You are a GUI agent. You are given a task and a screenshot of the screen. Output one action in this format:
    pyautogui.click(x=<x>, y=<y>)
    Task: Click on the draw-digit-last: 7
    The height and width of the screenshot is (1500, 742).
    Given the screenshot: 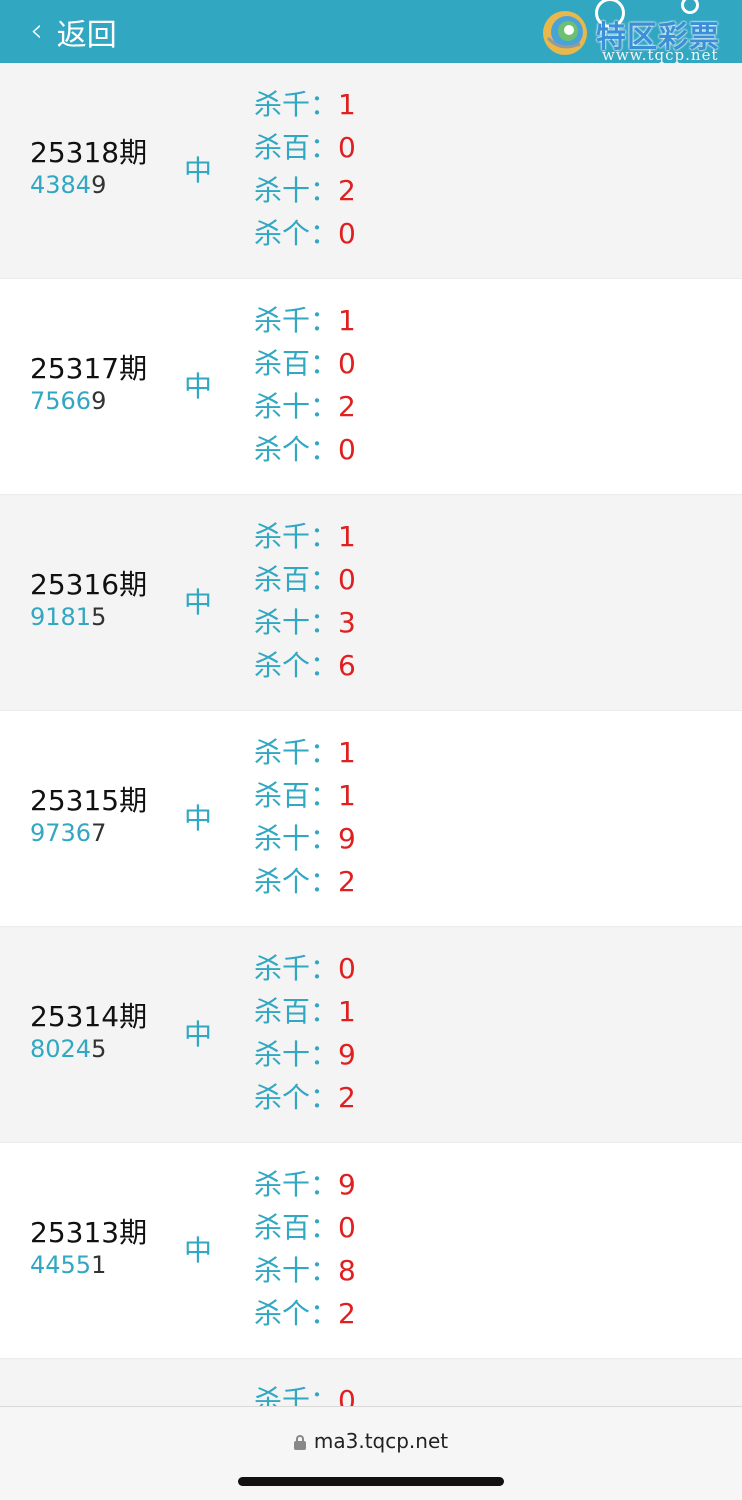 What is the action you would take?
    pyautogui.click(x=99, y=833)
    